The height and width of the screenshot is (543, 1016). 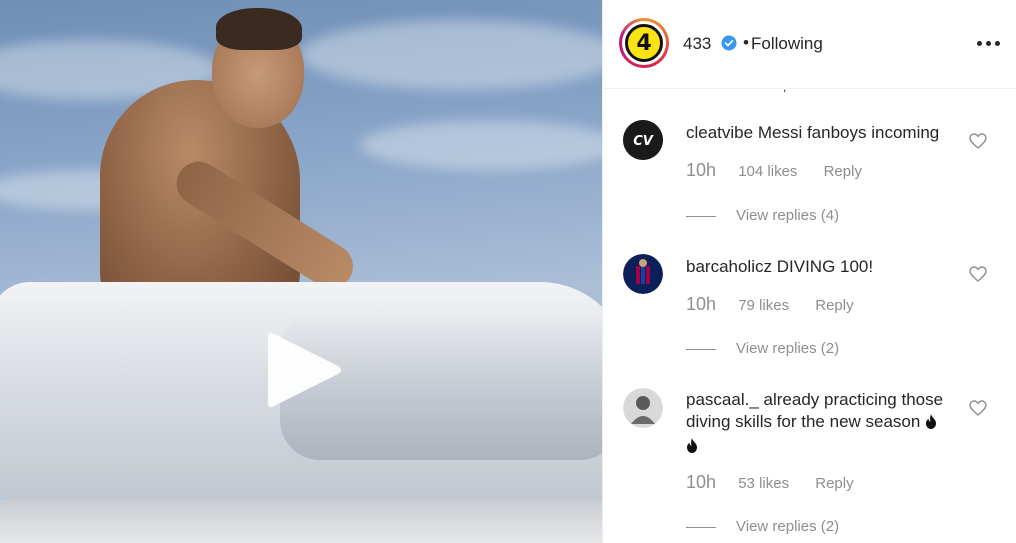 I want to click on comment-text: barcaholicz DIVING 100!, so click(x=821, y=267).